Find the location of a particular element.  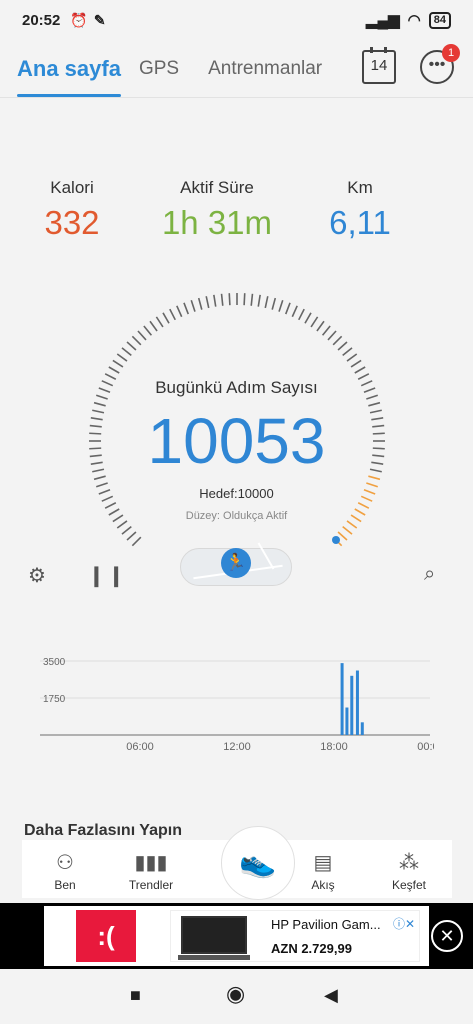

tab-antrenmanlar: Antrenmanlar is located at coordinates (265, 69).